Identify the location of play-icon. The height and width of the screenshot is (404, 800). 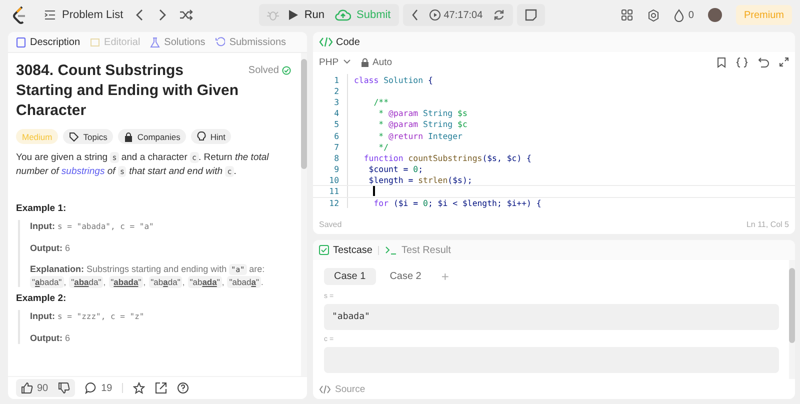
(293, 15).